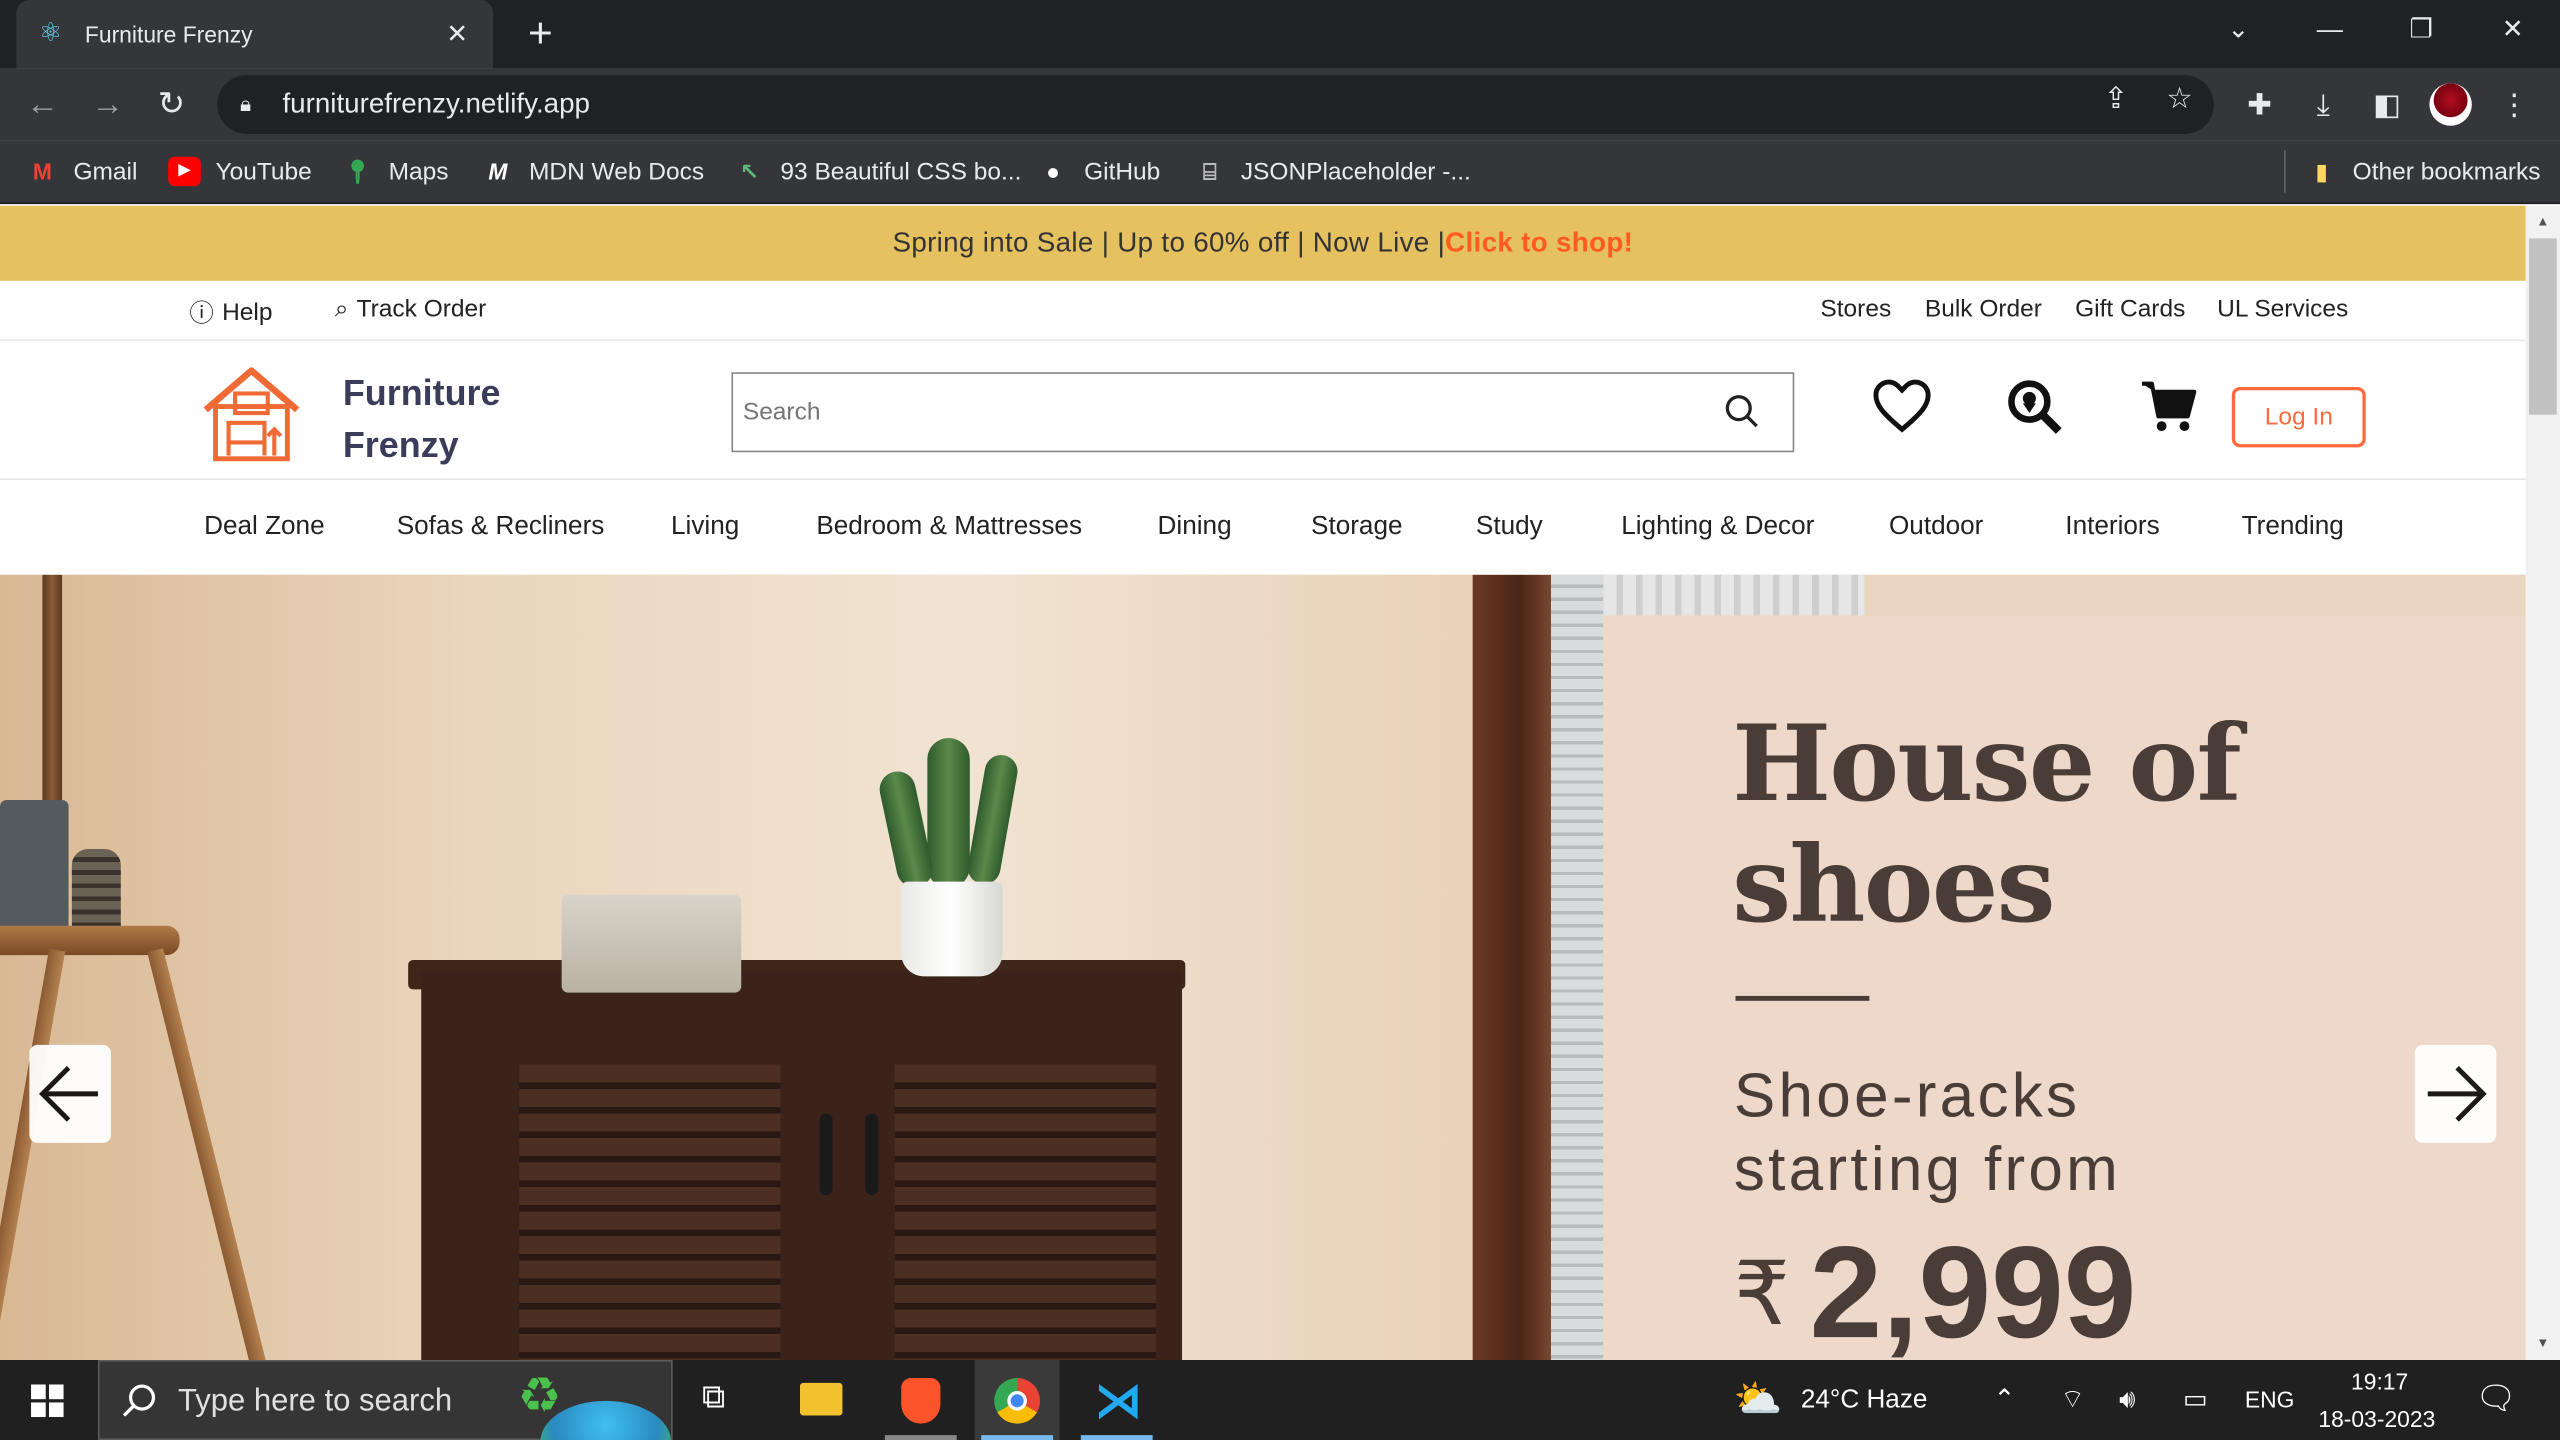 Image resolution: width=2560 pixels, height=1440 pixels. Describe the element at coordinates (1116, 1400) in the screenshot. I see `vscode-button: ⋊` at that location.